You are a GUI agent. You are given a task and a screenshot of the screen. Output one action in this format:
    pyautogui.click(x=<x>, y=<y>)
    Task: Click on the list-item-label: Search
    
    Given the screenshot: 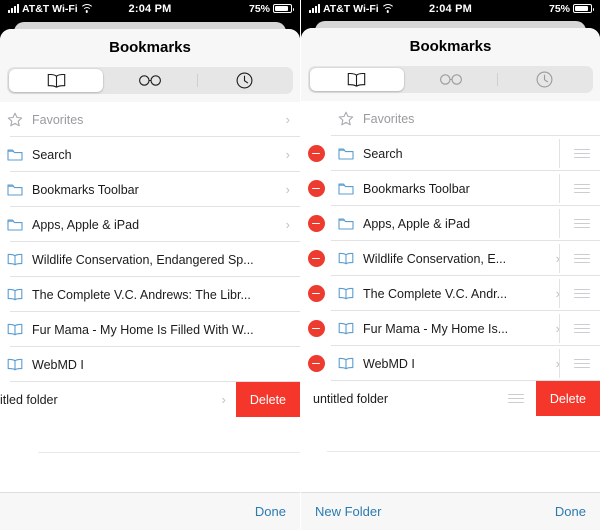 What is the action you would take?
    pyautogui.click(x=383, y=153)
    